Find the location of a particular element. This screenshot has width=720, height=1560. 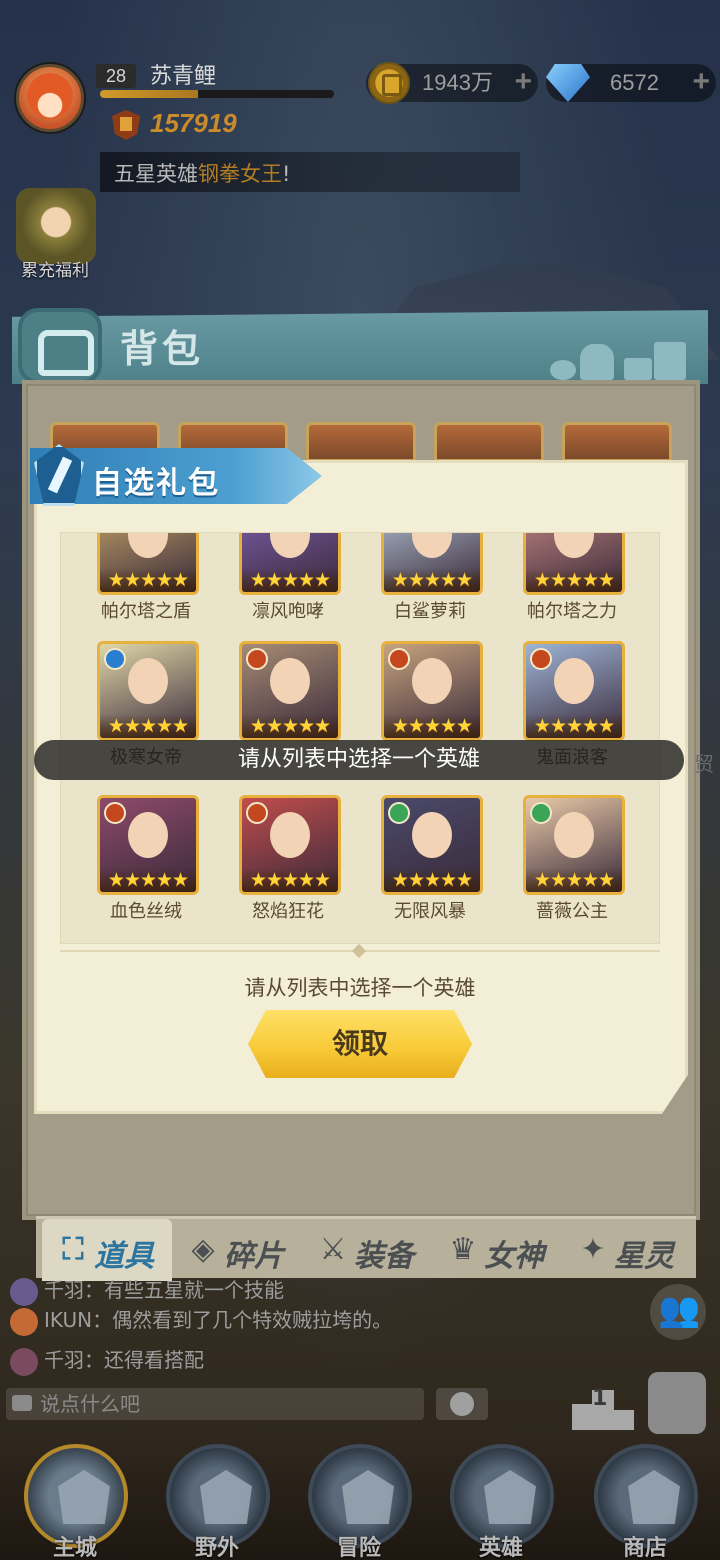

hero-option: ★★★★★ 无限风暴 is located at coordinates (420, 858).